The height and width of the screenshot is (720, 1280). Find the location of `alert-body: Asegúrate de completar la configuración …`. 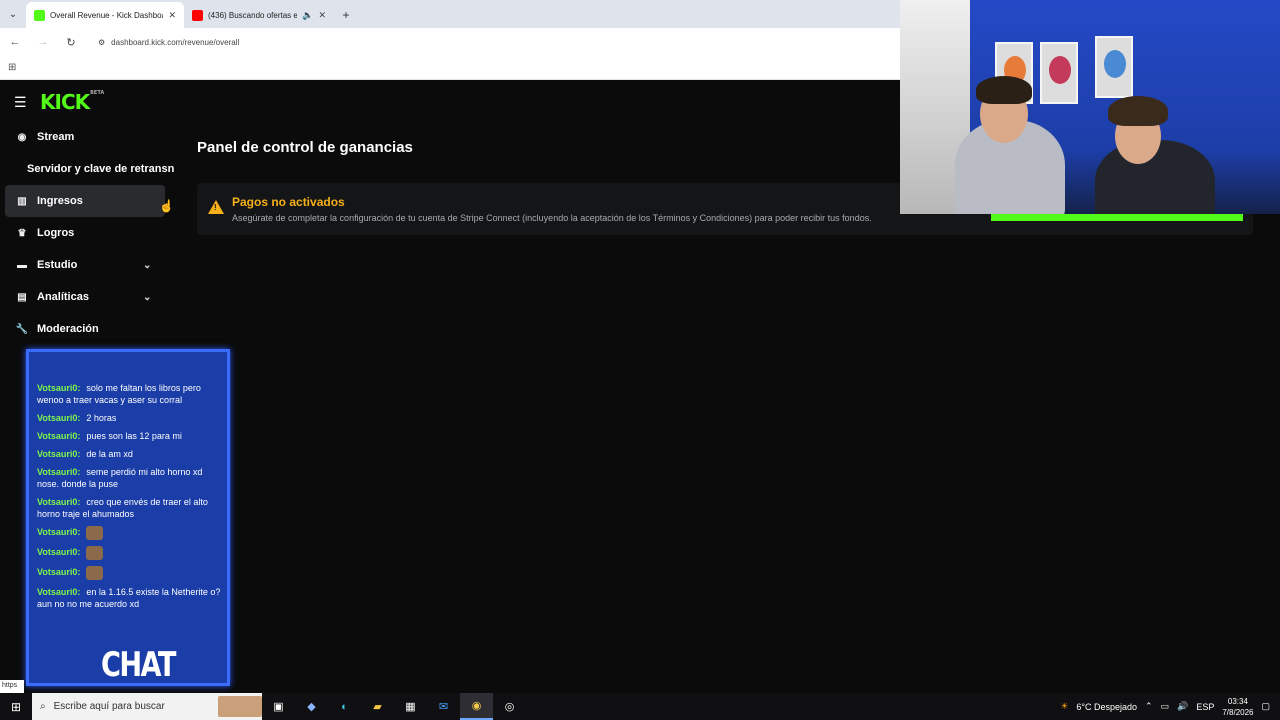

alert-body: Asegúrate de completar la configuración … is located at coordinates (552, 218).